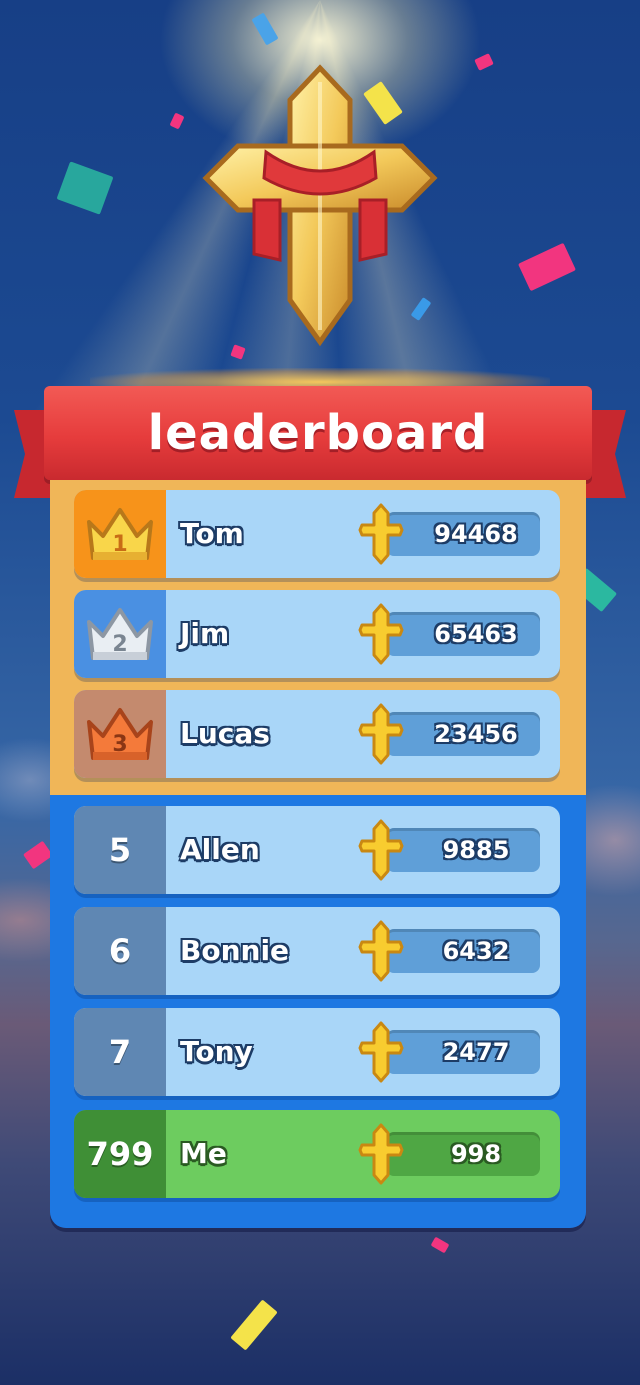 The width and height of the screenshot is (640, 1385). I want to click on player-name: Me, so click(203, 1153).